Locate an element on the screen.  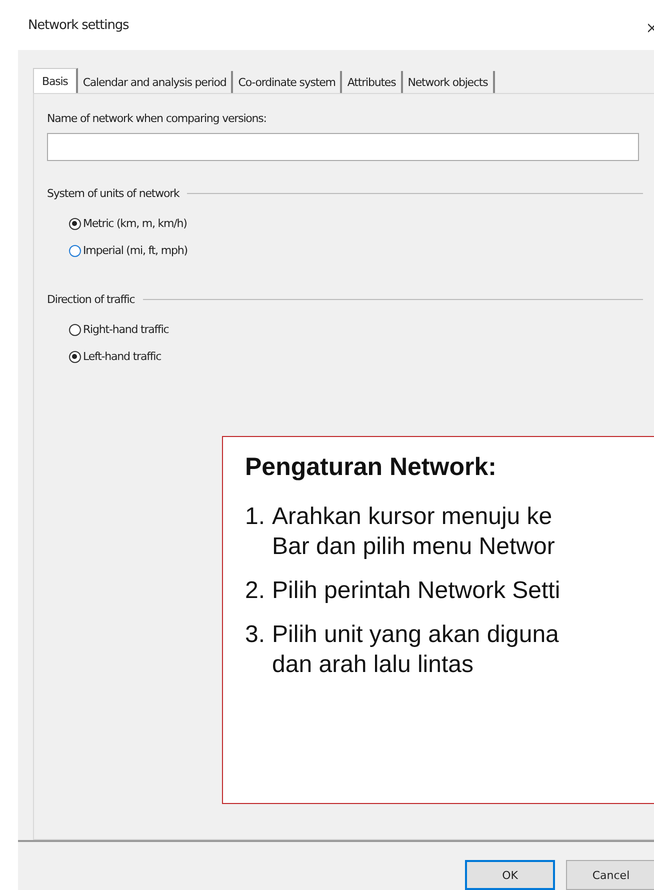
tab: Basis is located at coordinates (55, 80).